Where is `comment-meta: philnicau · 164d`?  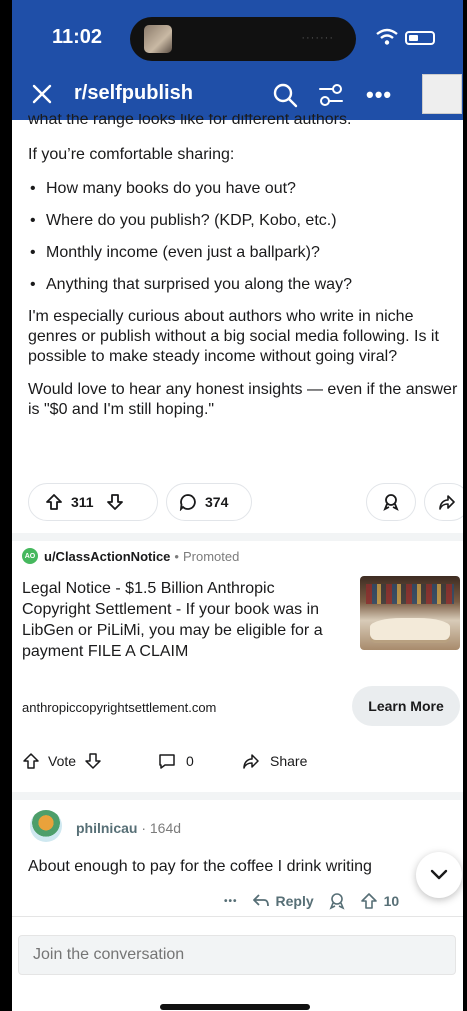
comment-meta: philnicau · 164d is located at coordinates (128, 828).